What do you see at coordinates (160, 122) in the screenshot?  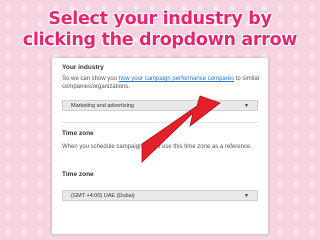 I see `section-divider` at bounding box center [160, 122].